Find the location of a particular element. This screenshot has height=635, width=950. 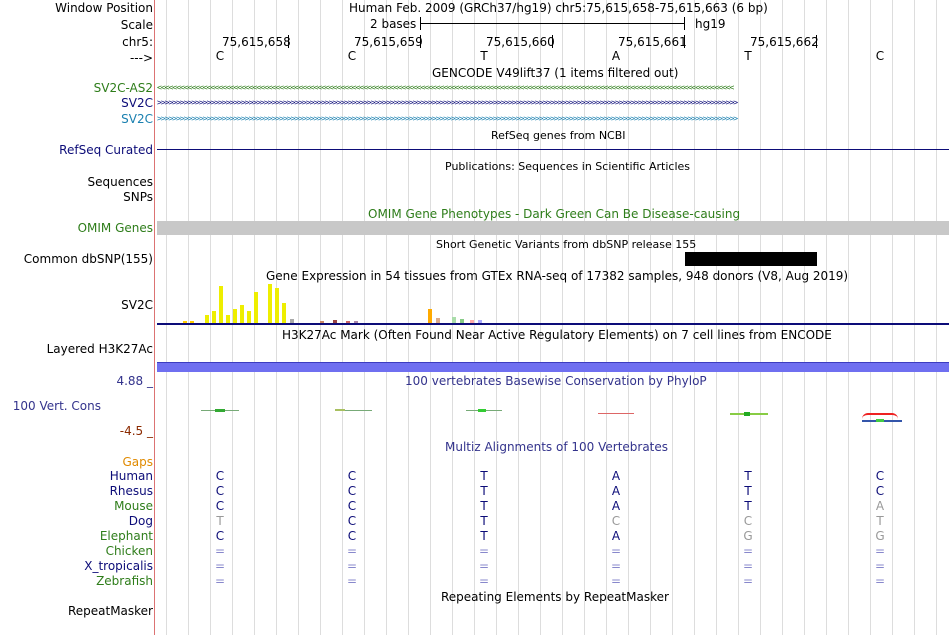

gencode-track-title: GENCODE V49lift37 (1 items filtered out) is located at coordinates (555, 73).